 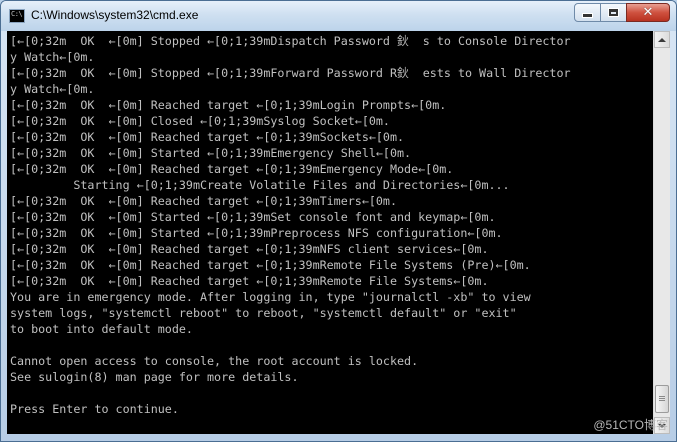 What do you see at coordinates (338, 16) in the screenshot?
I see `title-bar: C:\ C:\Windows\system32\cmd.exe ✕` at bounding box center [338, 16].